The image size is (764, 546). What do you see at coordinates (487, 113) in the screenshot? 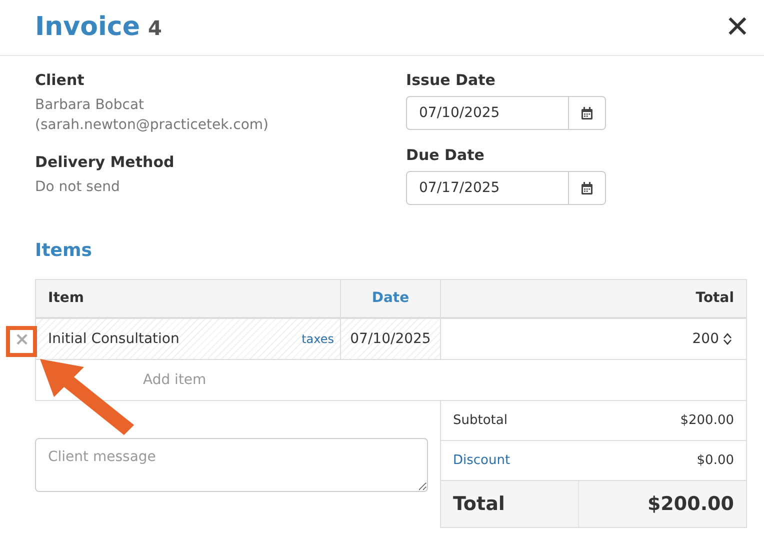
I see `date-field: 07/10/2025` at bounding box center [487, 113].